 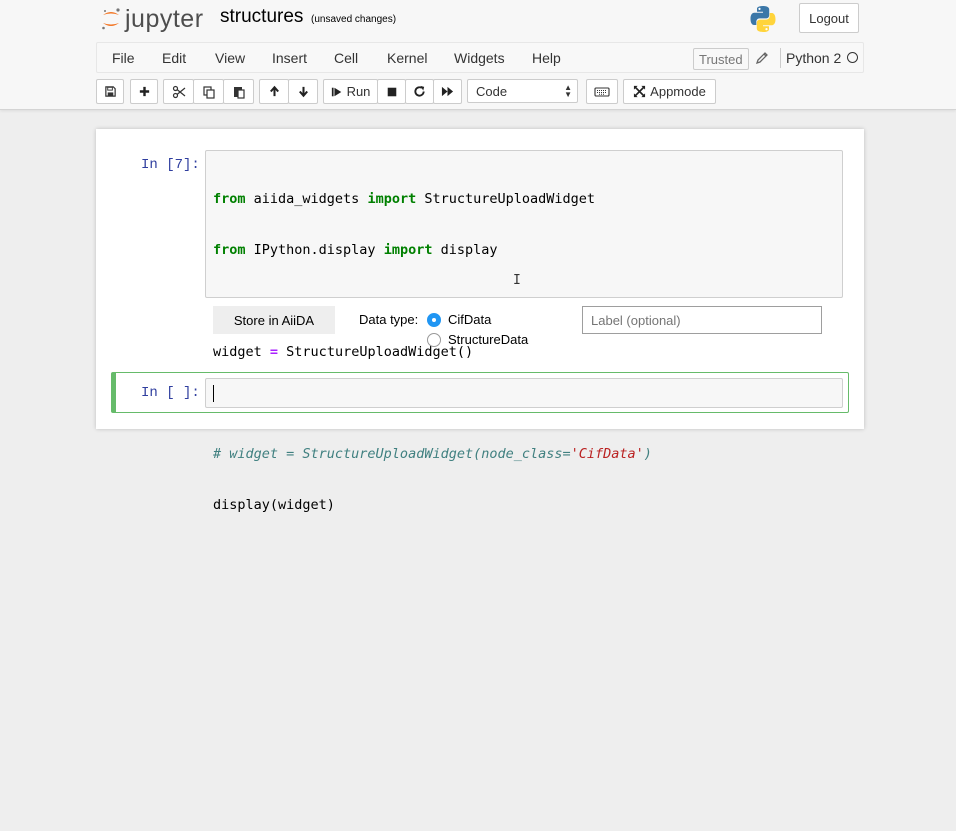 I want to click on refresh-icon, so click(x=419, y=91).